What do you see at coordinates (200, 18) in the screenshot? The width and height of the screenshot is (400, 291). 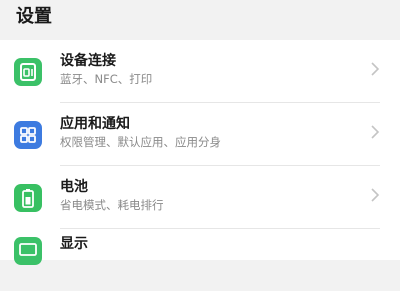 I see `page-header: 设置` at bounding box center [200, 18].